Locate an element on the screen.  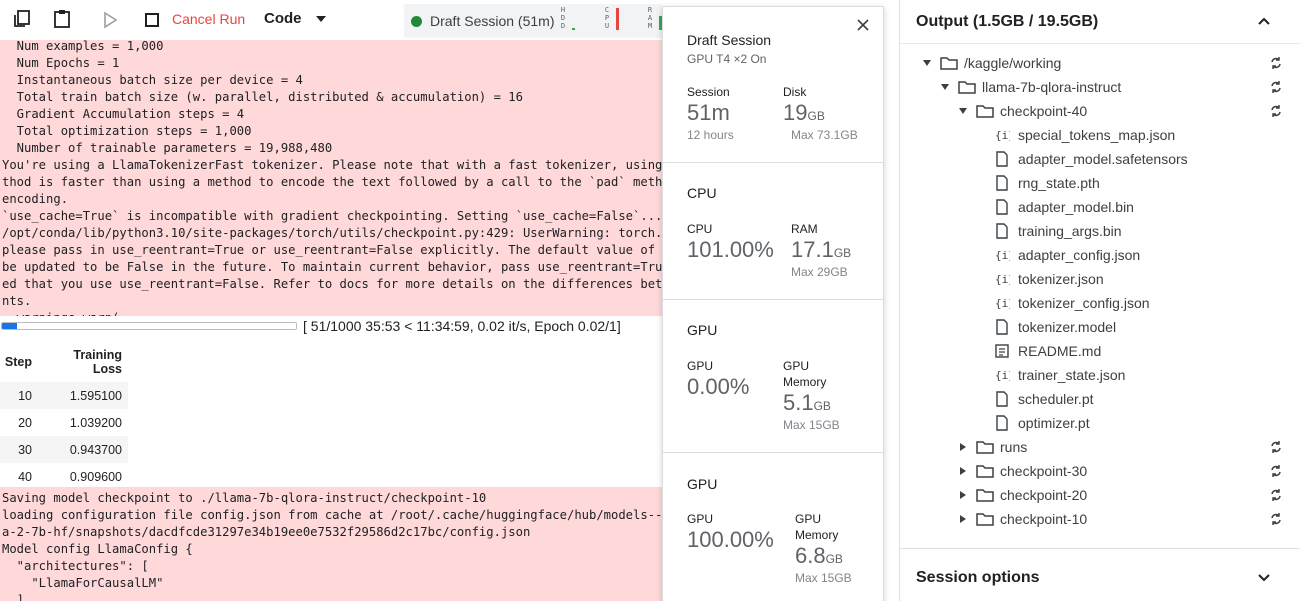
tree-file-row: {i} tokenizer.json is located at coordinates (1100, 279).